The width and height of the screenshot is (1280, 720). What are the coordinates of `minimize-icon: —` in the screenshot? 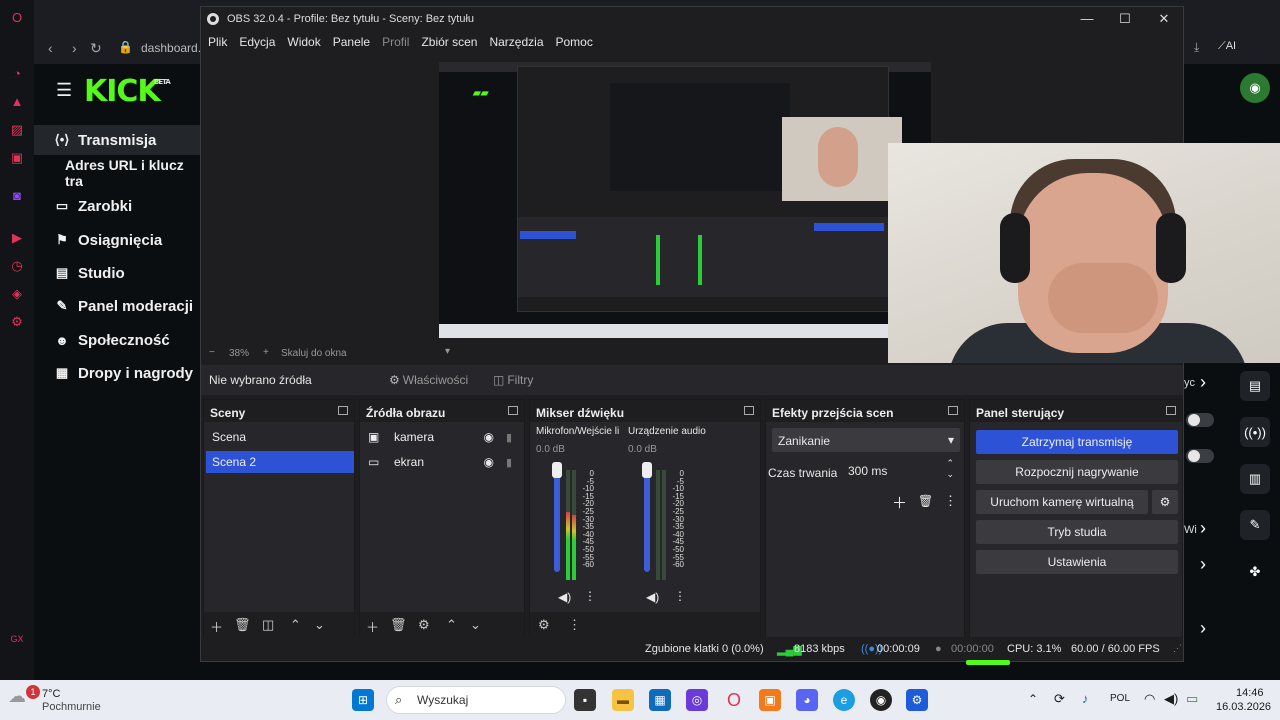 It's located at (1087, 18).